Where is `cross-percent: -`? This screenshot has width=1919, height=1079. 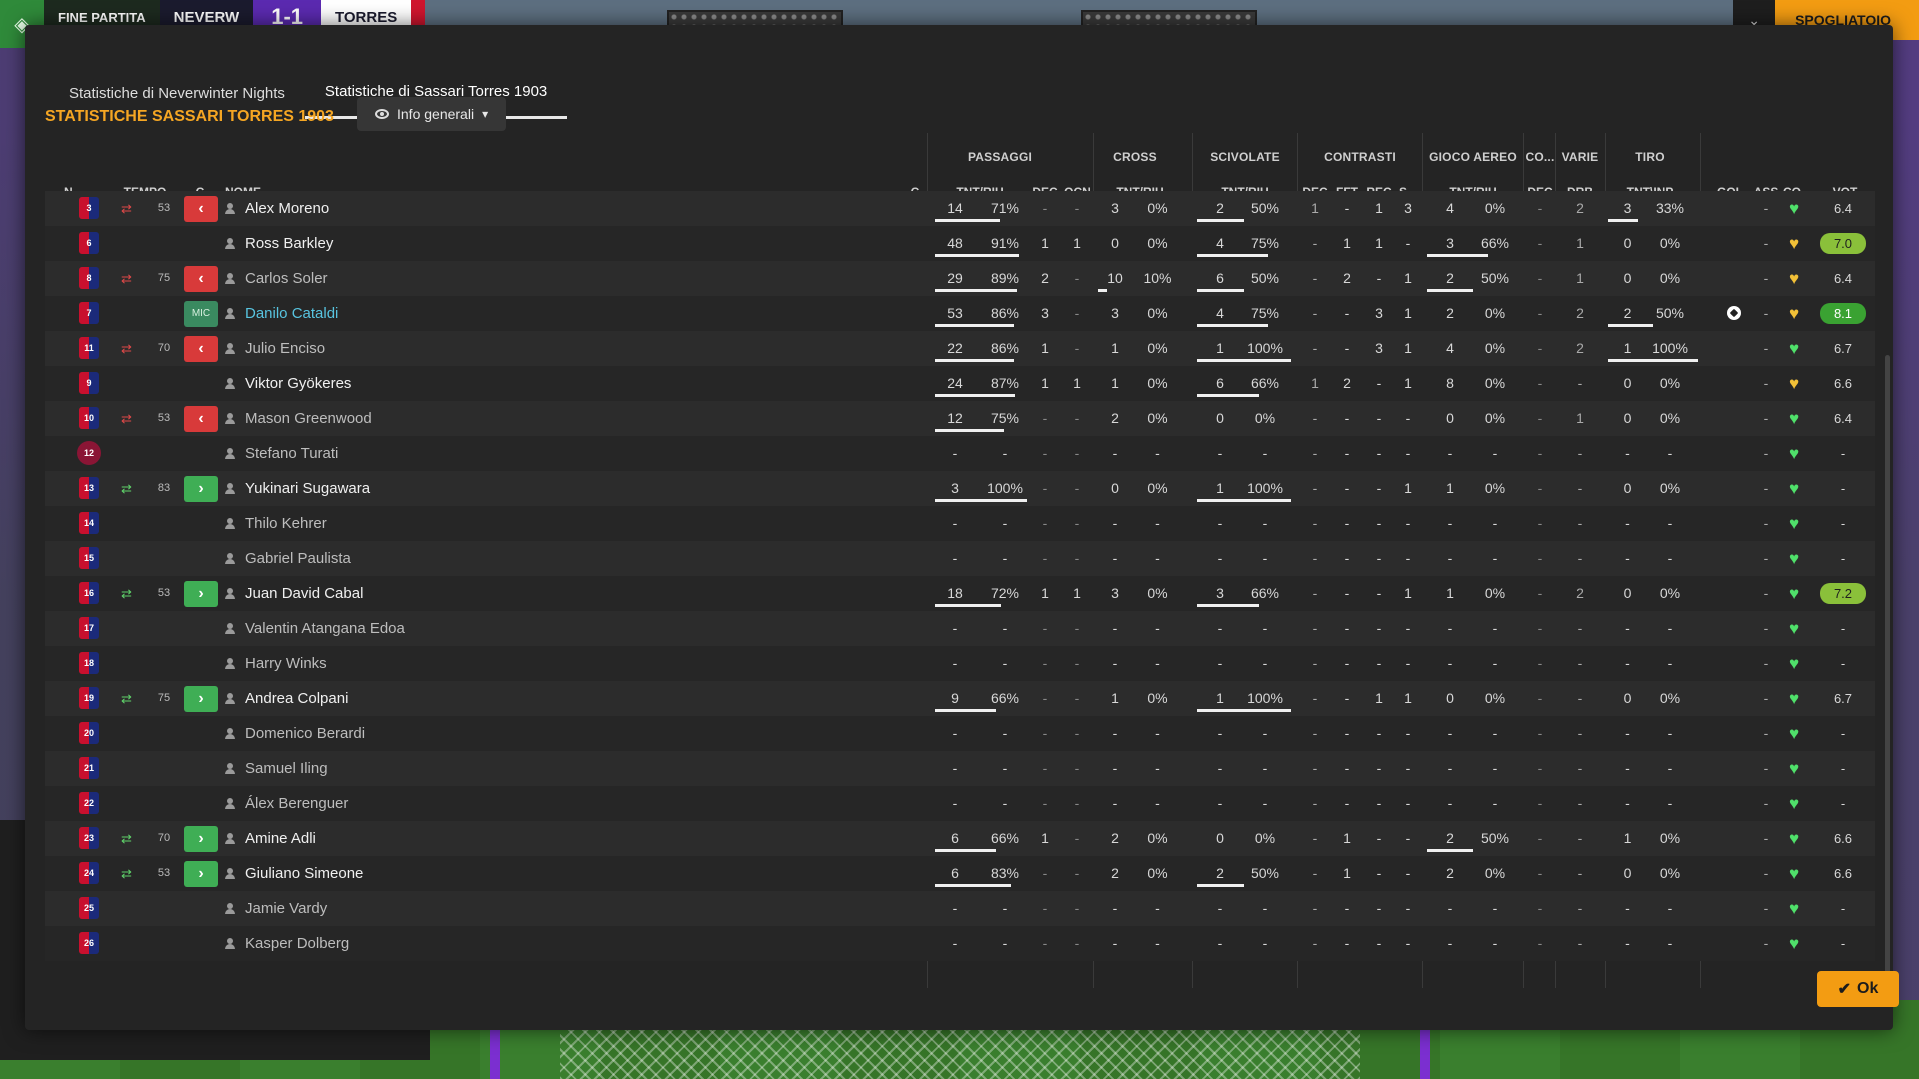 cross-percent: - is located at coordinates (1157, 663).